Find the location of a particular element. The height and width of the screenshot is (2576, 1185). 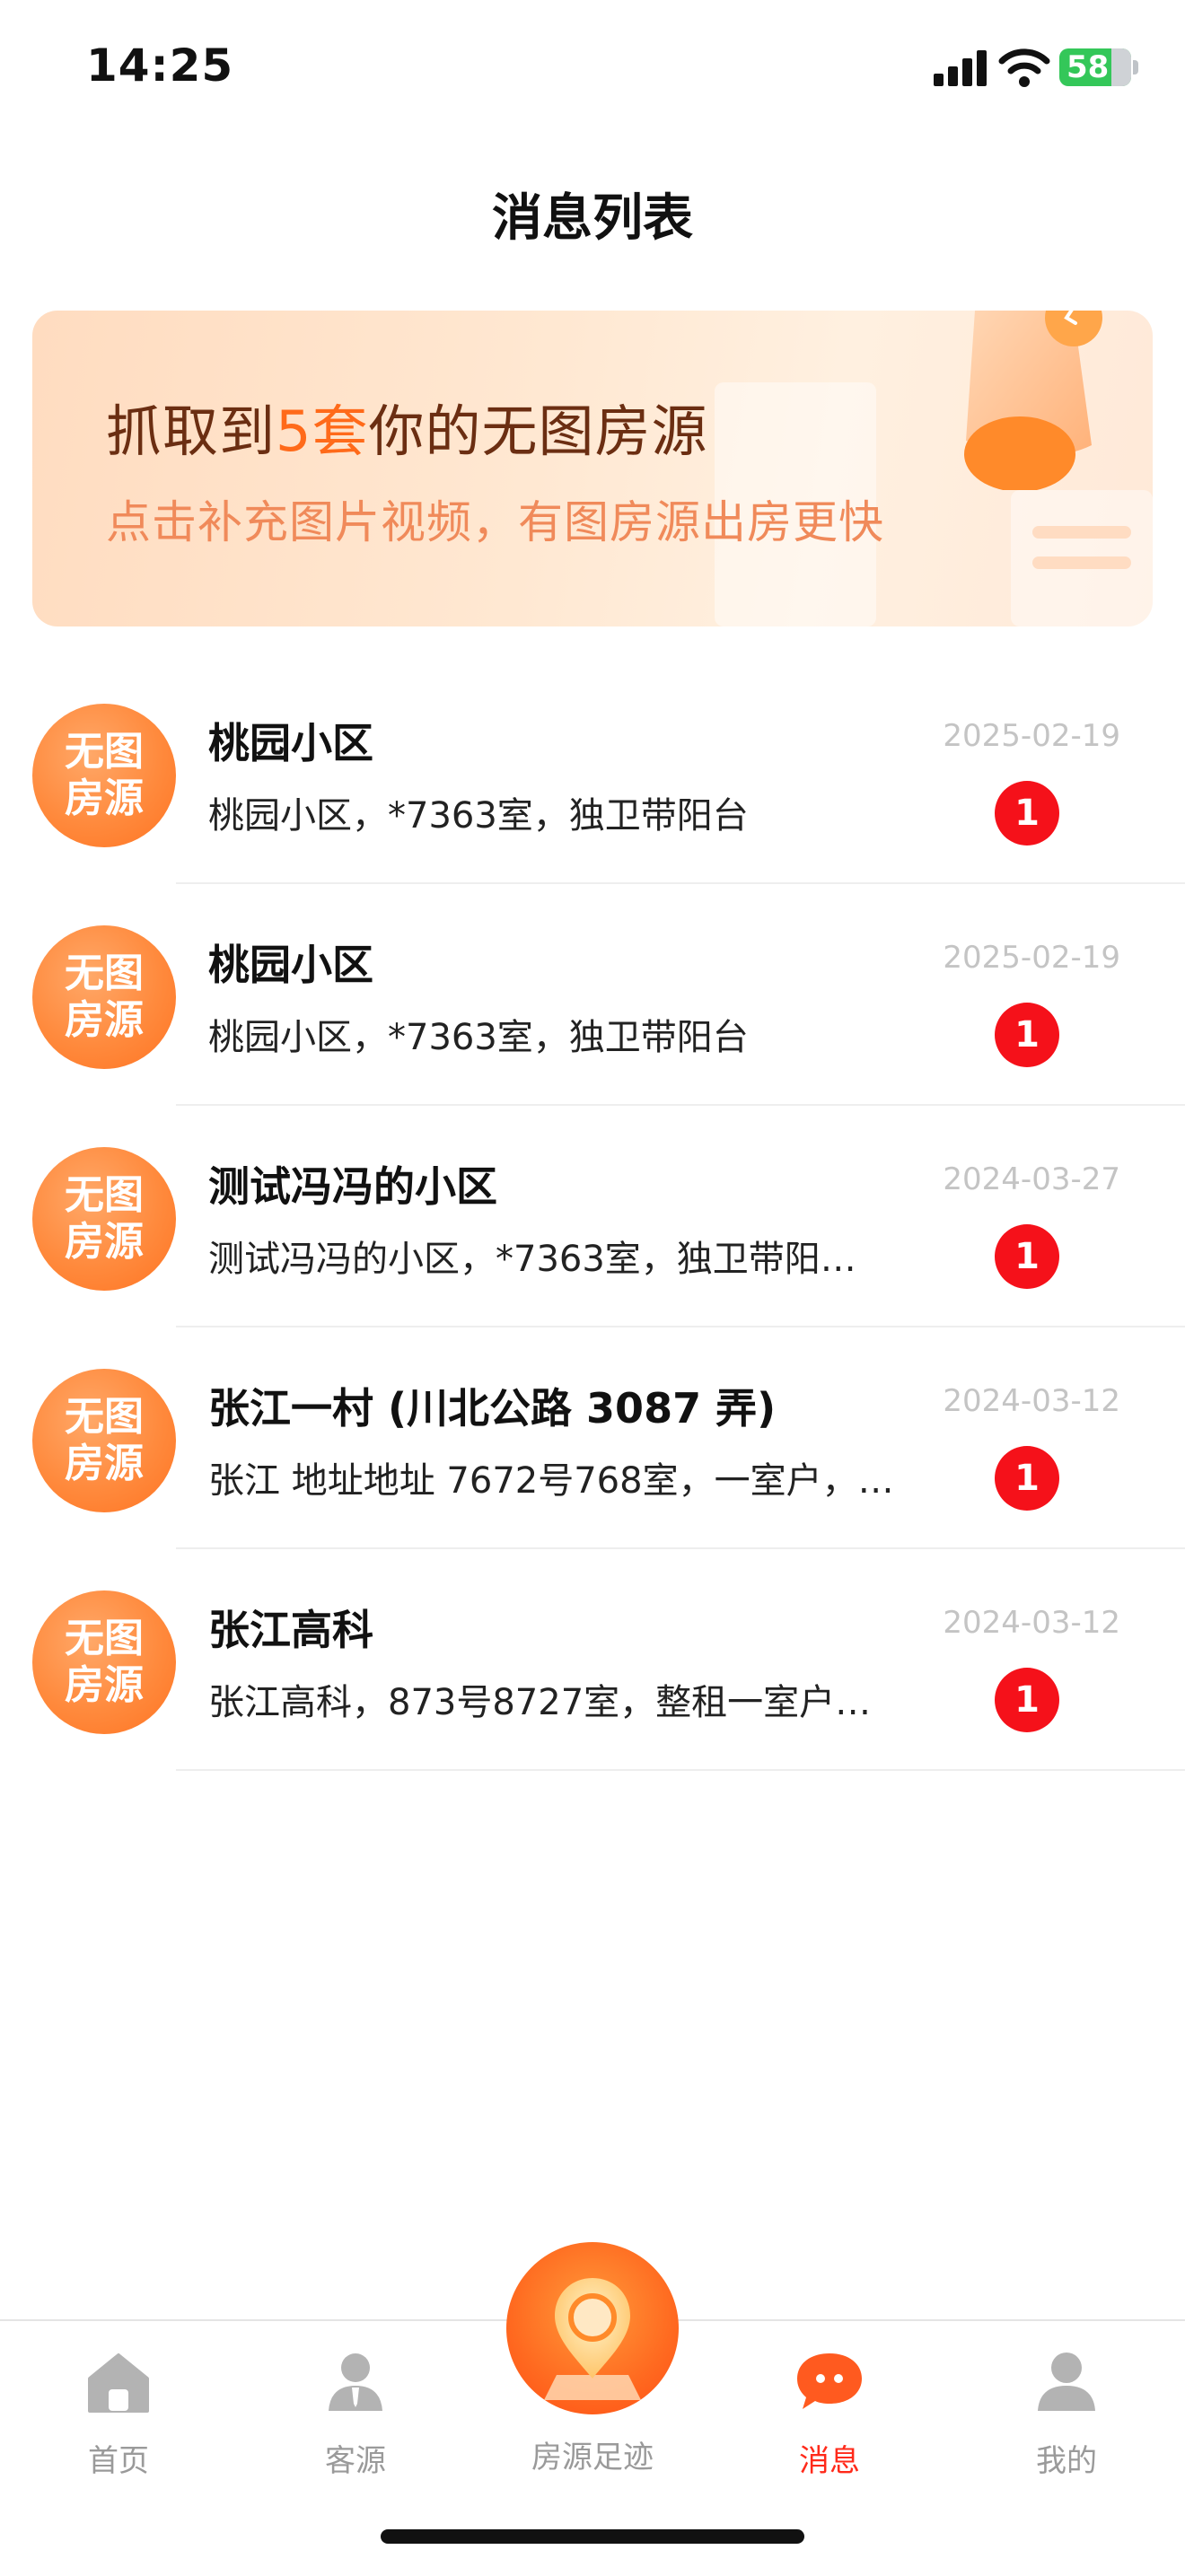

tab-messages: 消息 is located at coordinates (829, 2414).